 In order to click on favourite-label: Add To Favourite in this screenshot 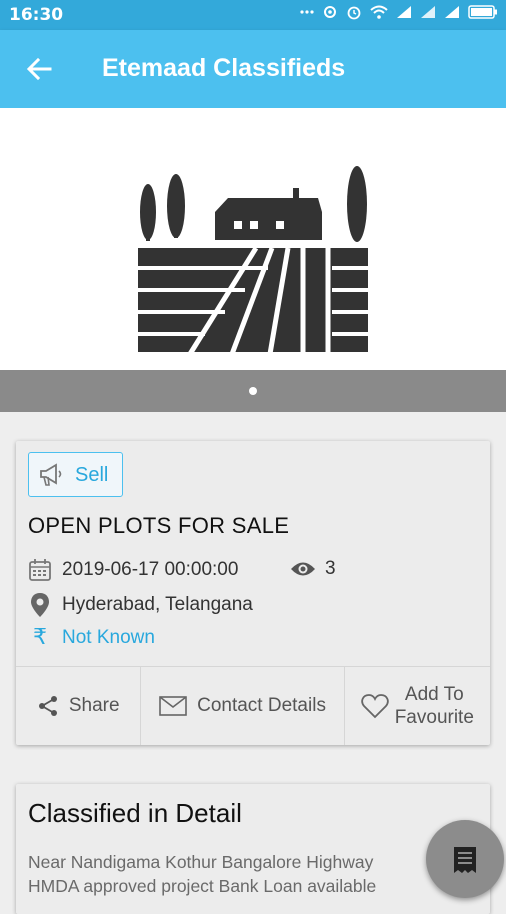, I will do `click(434, 706)`.